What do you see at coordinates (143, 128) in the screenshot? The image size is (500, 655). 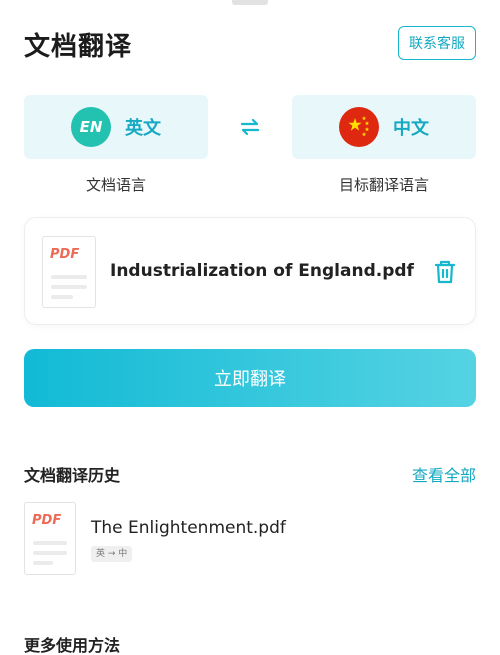 I see `source-language-name: 英文` at bounding box center [143, 128].